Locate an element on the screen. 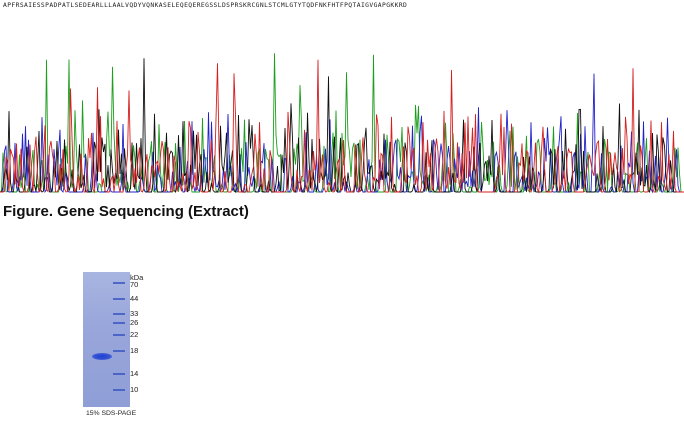 This screenshot has height=422, width=684. protein-sample-band is located at coordinates (102, 356).